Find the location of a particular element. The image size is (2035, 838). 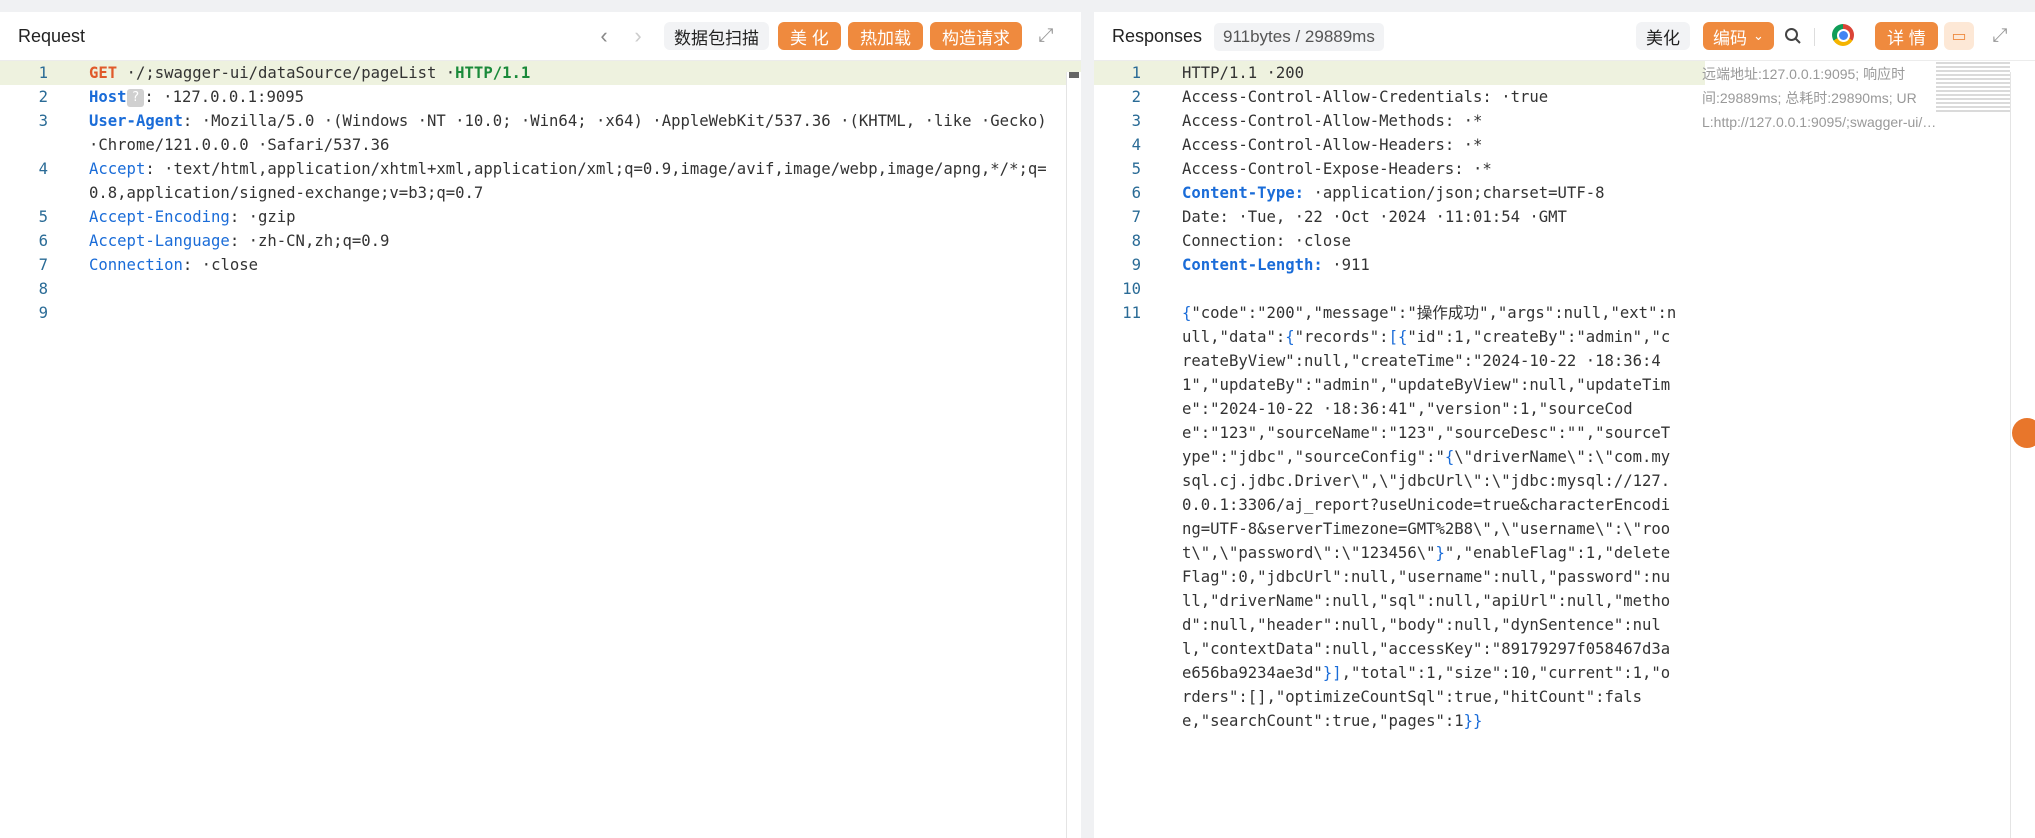

code-line: 10 is located at coordinates (1399, 289).